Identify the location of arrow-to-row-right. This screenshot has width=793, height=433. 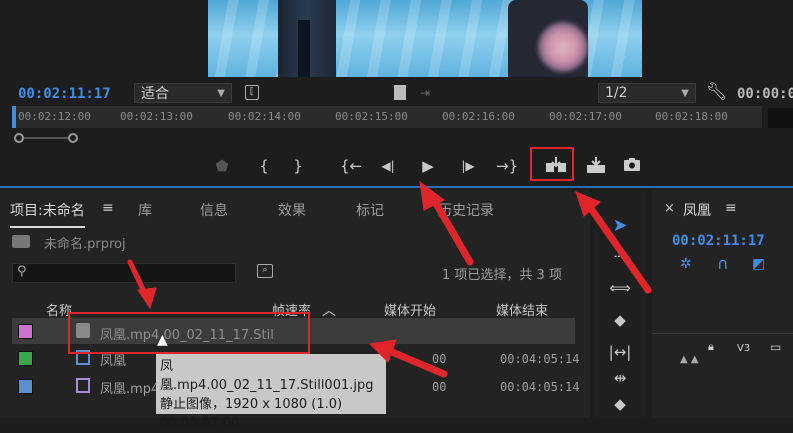
(418, 363).